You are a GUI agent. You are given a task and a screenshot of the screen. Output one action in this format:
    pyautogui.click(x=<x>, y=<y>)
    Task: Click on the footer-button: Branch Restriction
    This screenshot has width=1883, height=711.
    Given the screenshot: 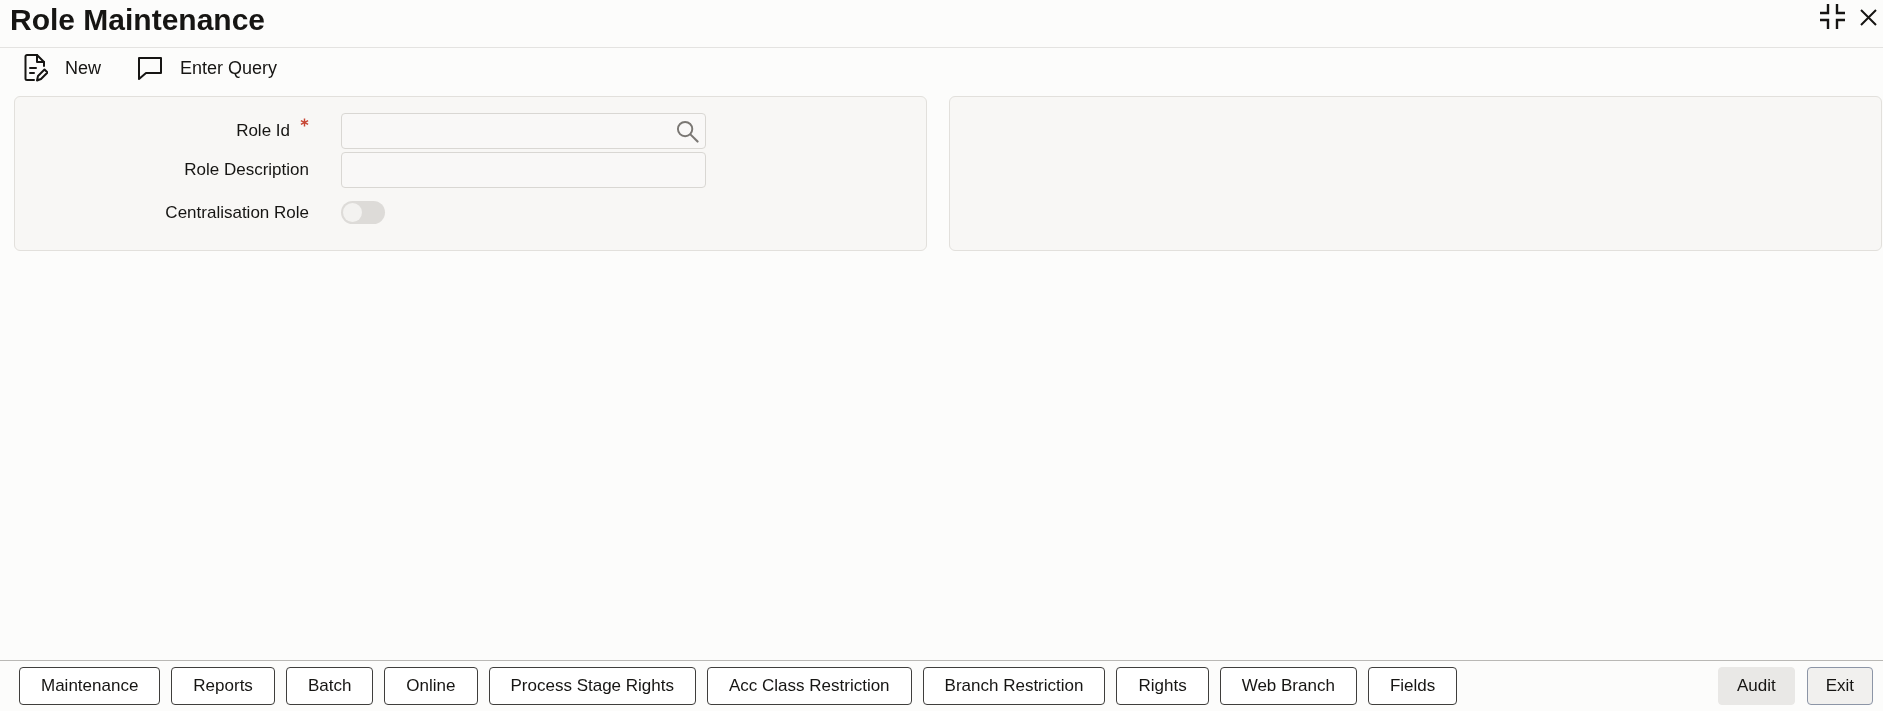 What is the action you would take?
    pyautogui.click(x=1014, y=686)
    